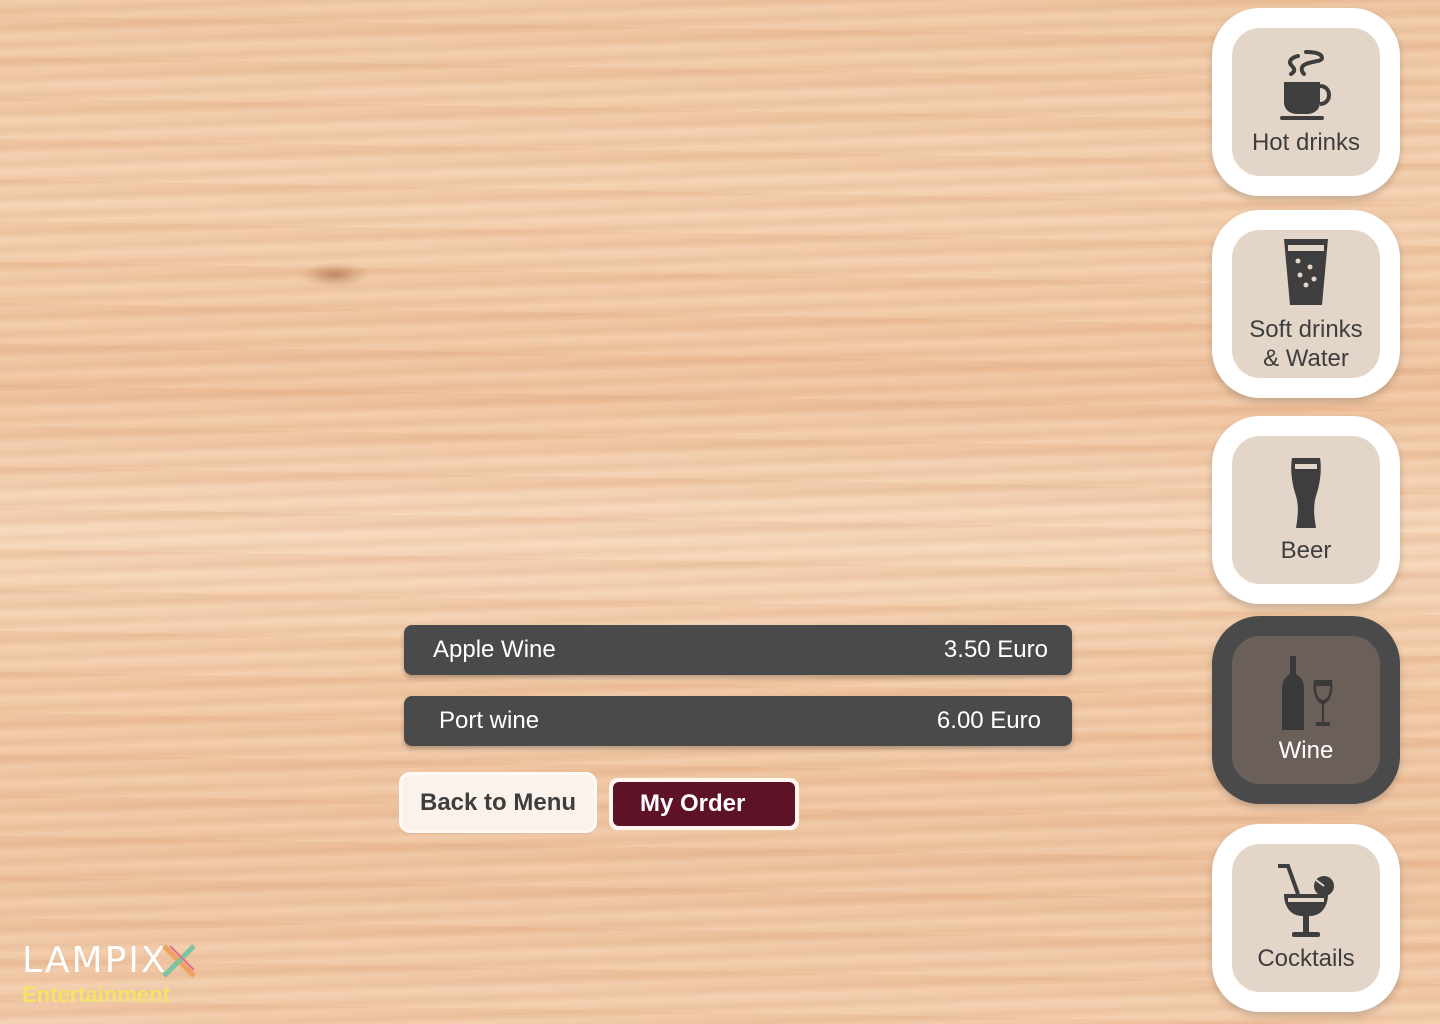 This screenshot has height=1024, width=1440. I want to click on menu-item-price: 3.50 Euro, so click(995, 649).